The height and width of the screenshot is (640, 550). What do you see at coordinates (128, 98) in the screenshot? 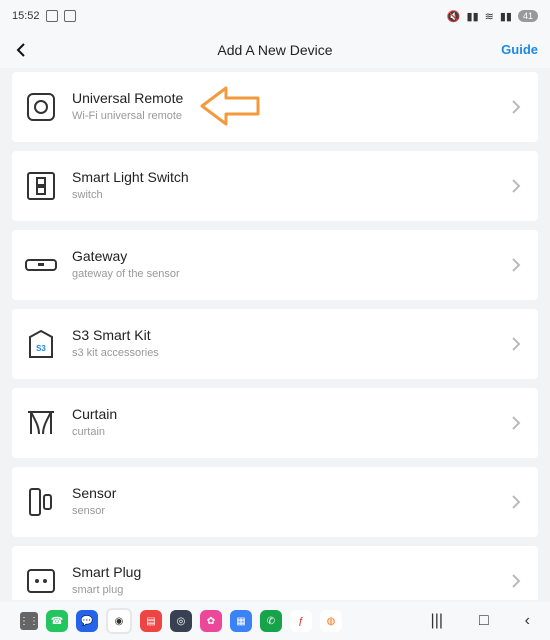
I see `device-name: Universal Remote` at bounding box center [128, 98].